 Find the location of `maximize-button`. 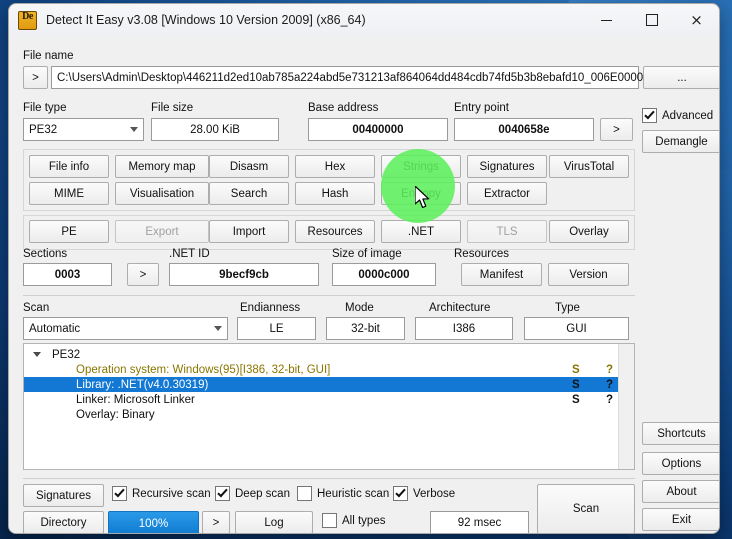

maximize-button is located at coordinates (651, 20).